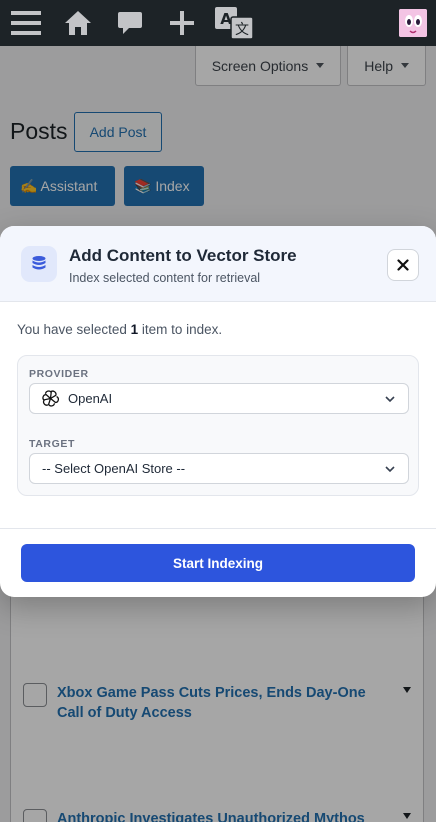 The width and height of the screenshot is (436, 822). Describe the element at coordinates (219, 468) in the screenshot. I see `target-select: -- Select OpenAI Store --` at that location.